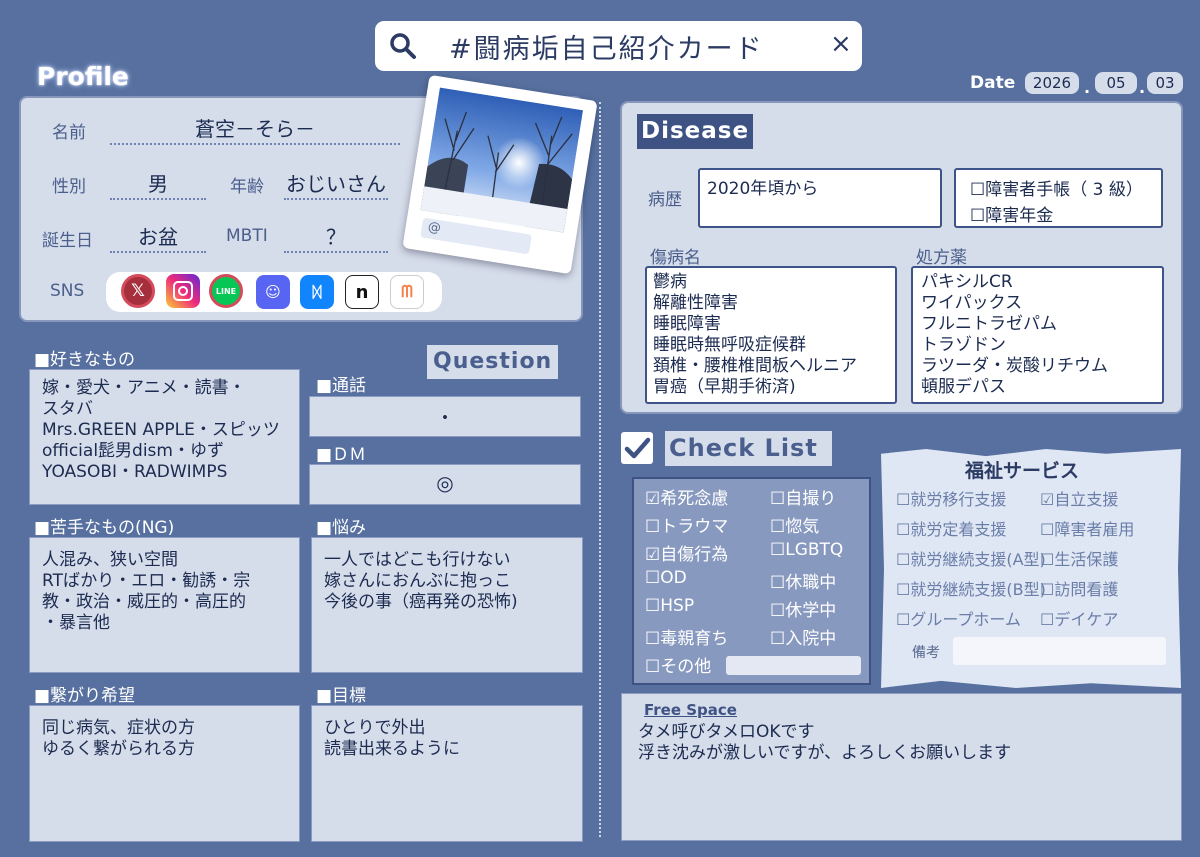 This screenshot has width=1200, height=857. I want to click on checklist-heading: Check List, so click(748, 448).